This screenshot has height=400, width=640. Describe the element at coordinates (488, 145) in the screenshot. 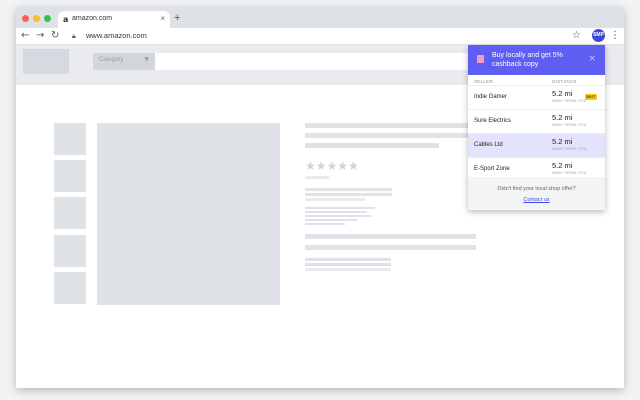

I see `seller-name: Cables Ltd` at that location.